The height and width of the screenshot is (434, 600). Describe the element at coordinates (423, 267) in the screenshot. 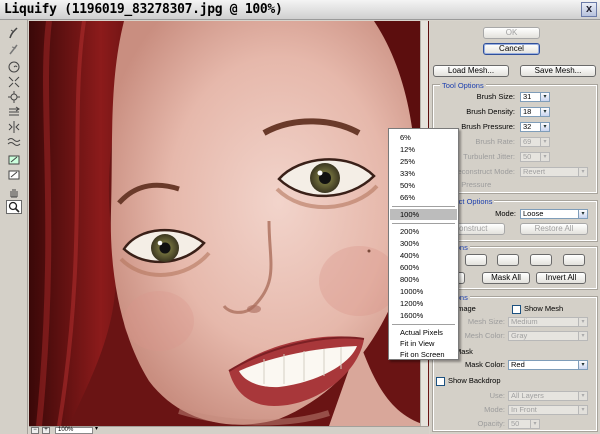

I see `zoom-menu-item: 600%` at that location.